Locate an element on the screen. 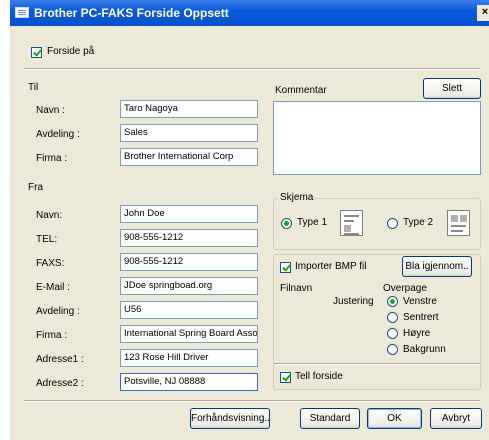 The width and height of the screenshot is (489, 440). from-email-field: JDoe springboad.org is located at coordinates (189, 286).